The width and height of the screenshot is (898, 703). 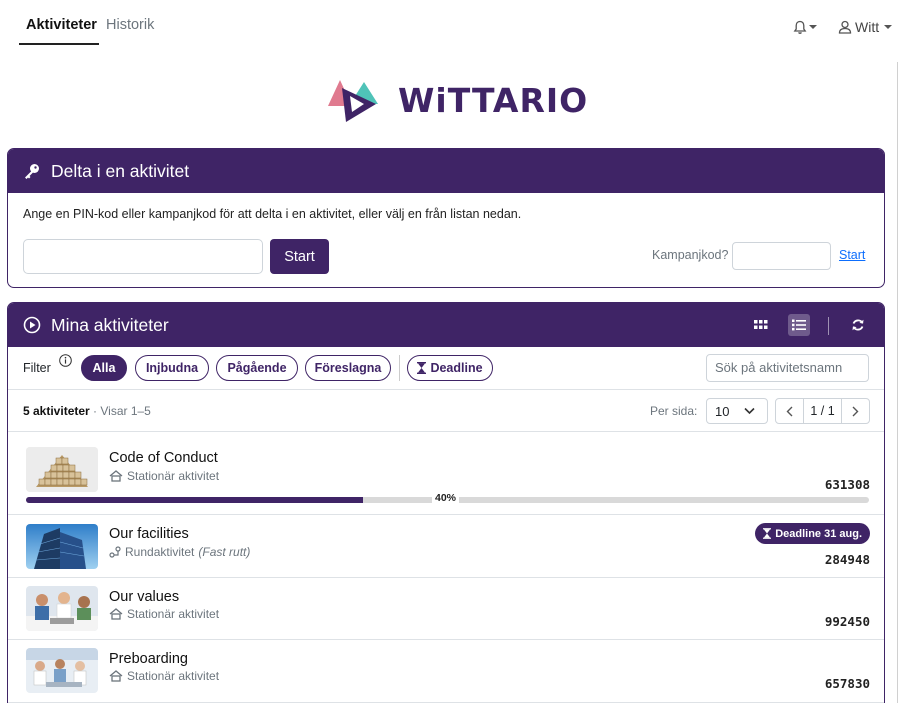 What do you see at coordinates (828, 326) in the screenshot?
I see `toolbar-divider` at bounding box center [828, 326].